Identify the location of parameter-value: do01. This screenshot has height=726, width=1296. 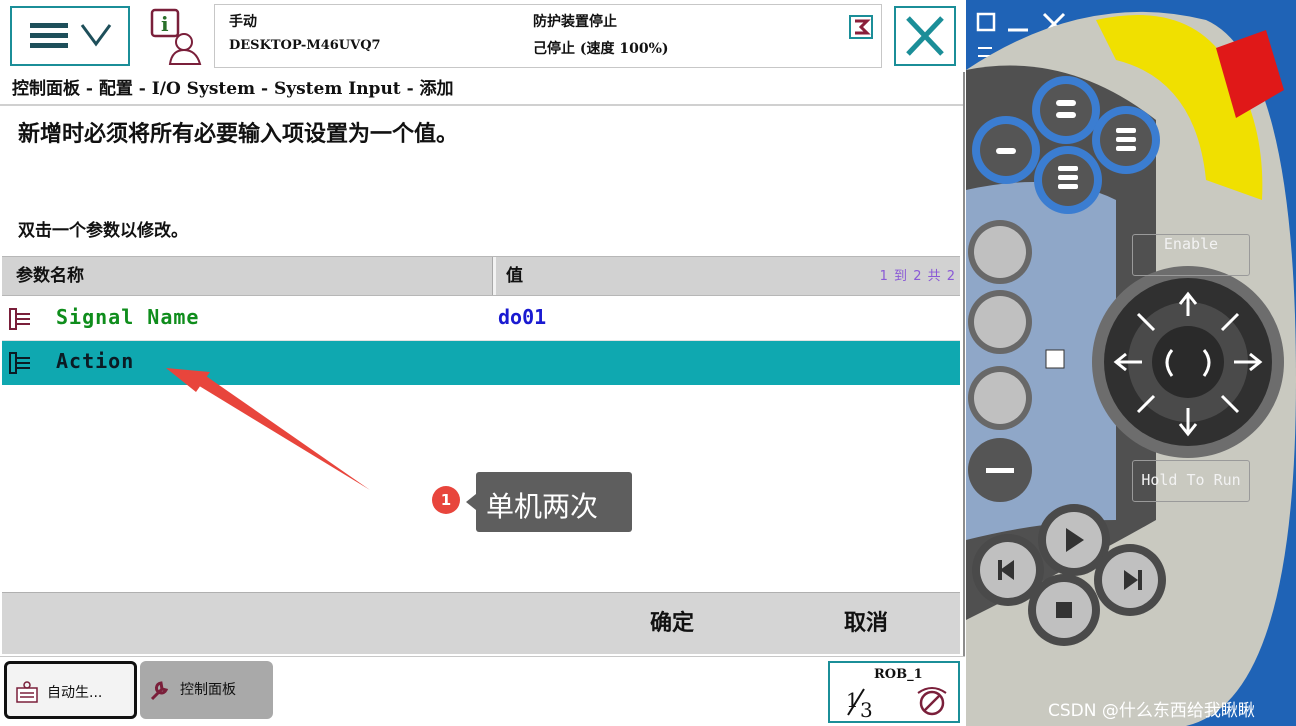
(522, 317).